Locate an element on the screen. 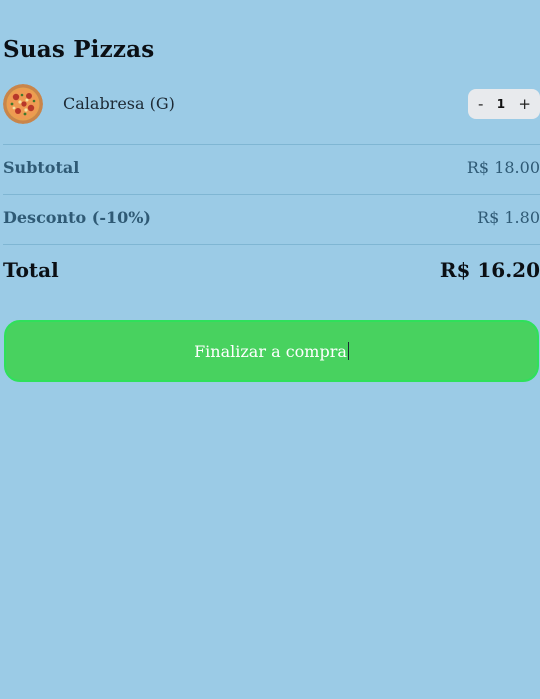 The image size is (540, 699). discount-row: Desconto (-10%) R$ 1.80 is located at coordinates (271, 217).